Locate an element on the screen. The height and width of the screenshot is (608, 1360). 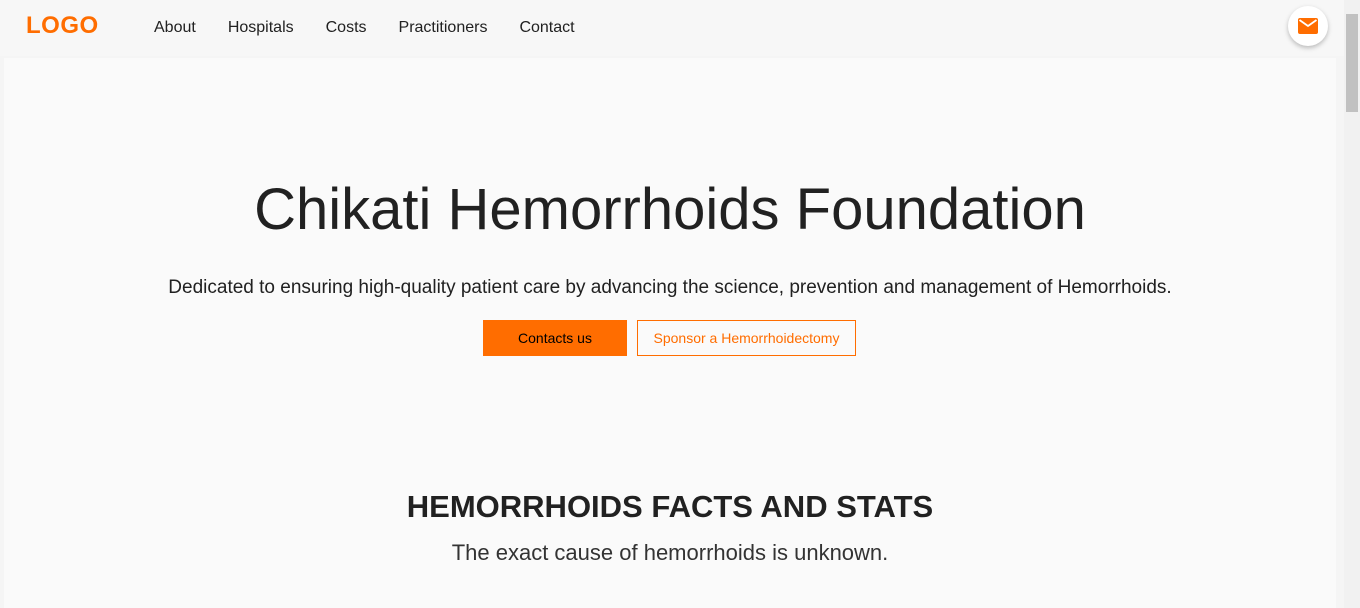
nav-link-hospitals: Hospitals is located at coordinates (261, 28).